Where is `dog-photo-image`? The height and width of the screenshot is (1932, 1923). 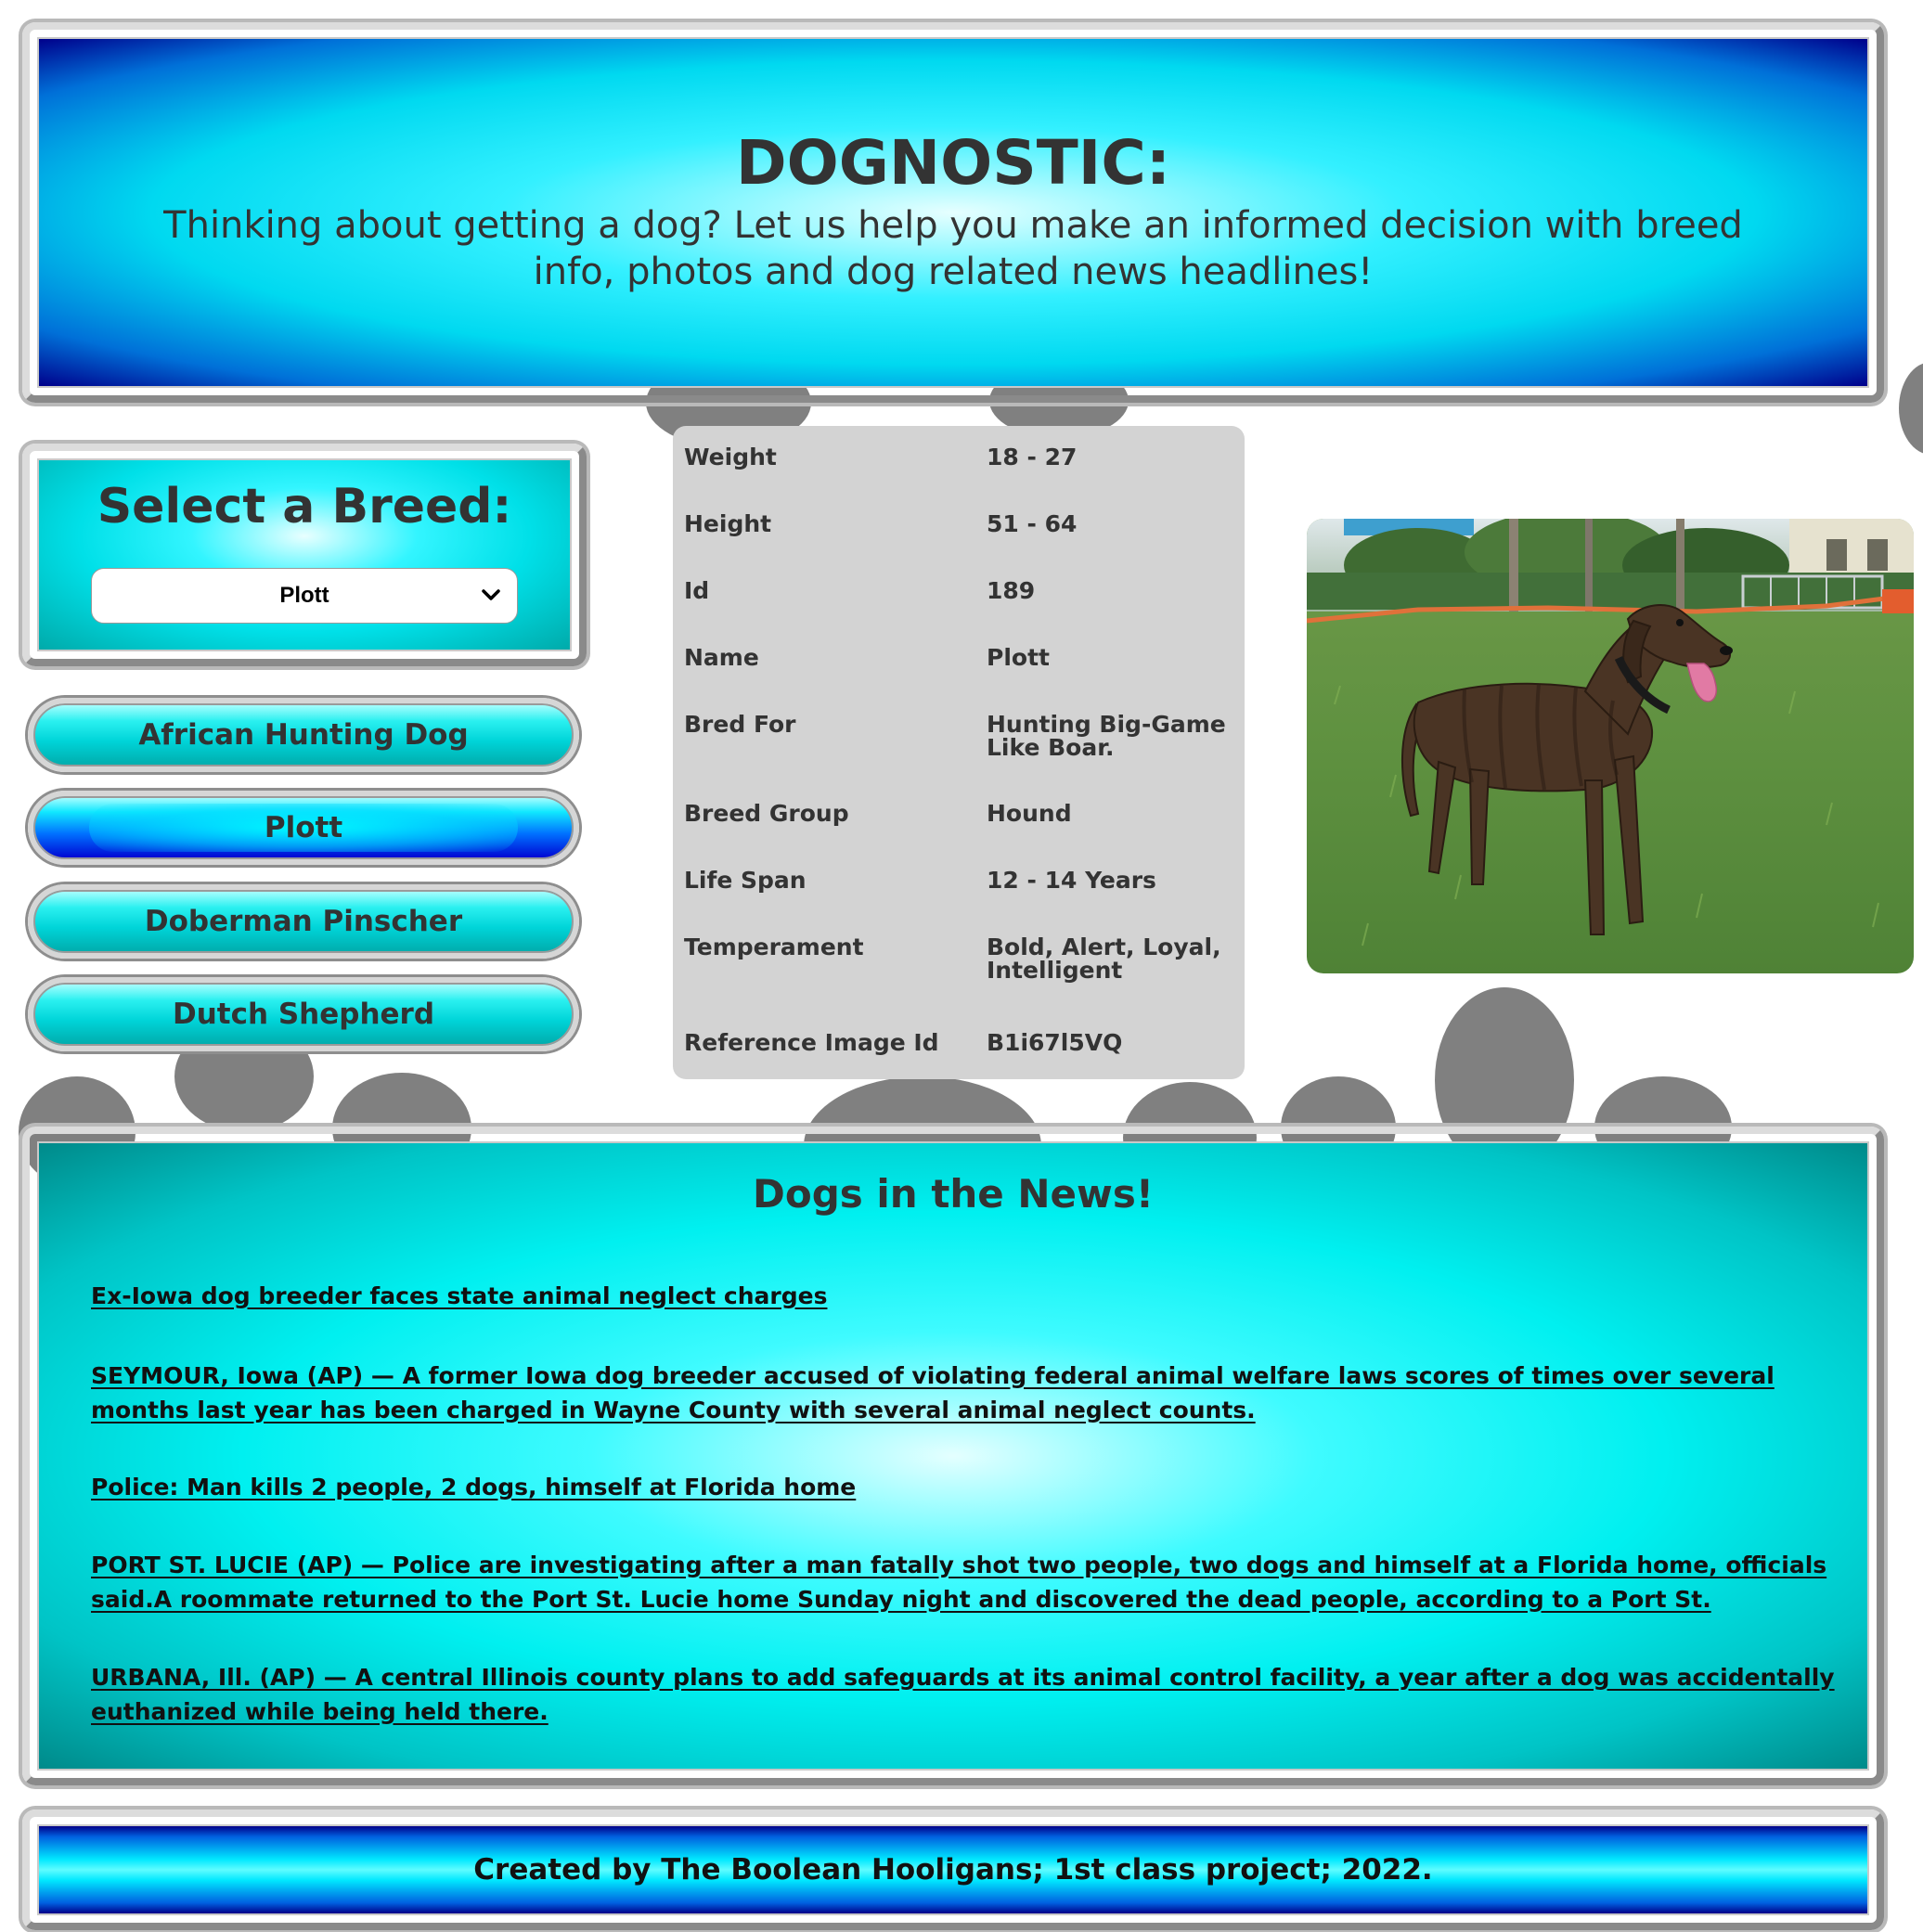 dog-photo-image is located at coordinates (1610, 746).